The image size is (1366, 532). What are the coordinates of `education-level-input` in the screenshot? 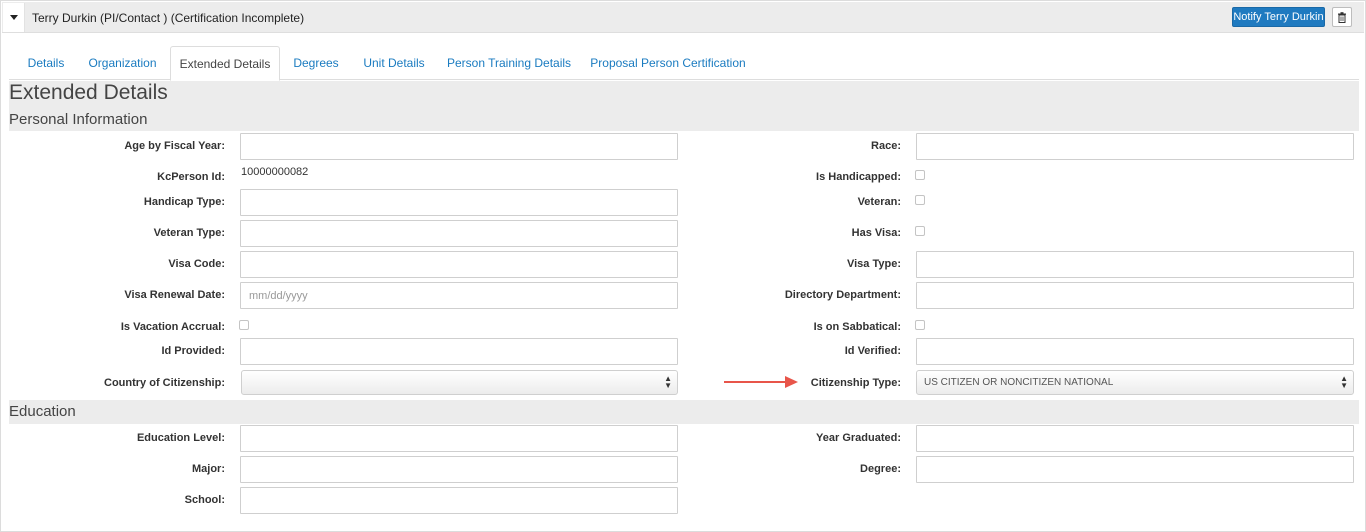 It's located at (459, 438).